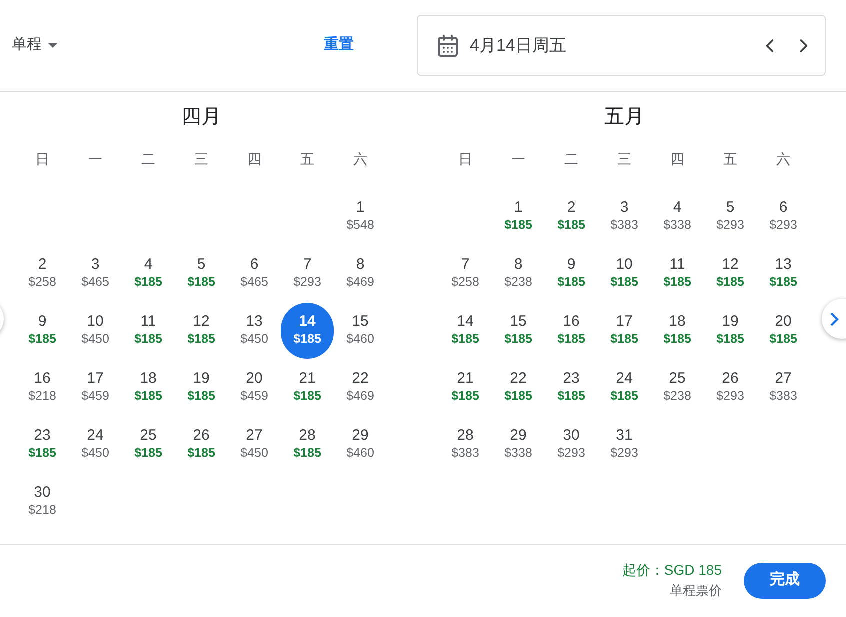 Image resolution: width=846 pixels, height=617 pixels. What do you see at coordinates (42, 274) in the screenshot?
I see `calendar-day: 2 $258` at bounding box center [42, 274].